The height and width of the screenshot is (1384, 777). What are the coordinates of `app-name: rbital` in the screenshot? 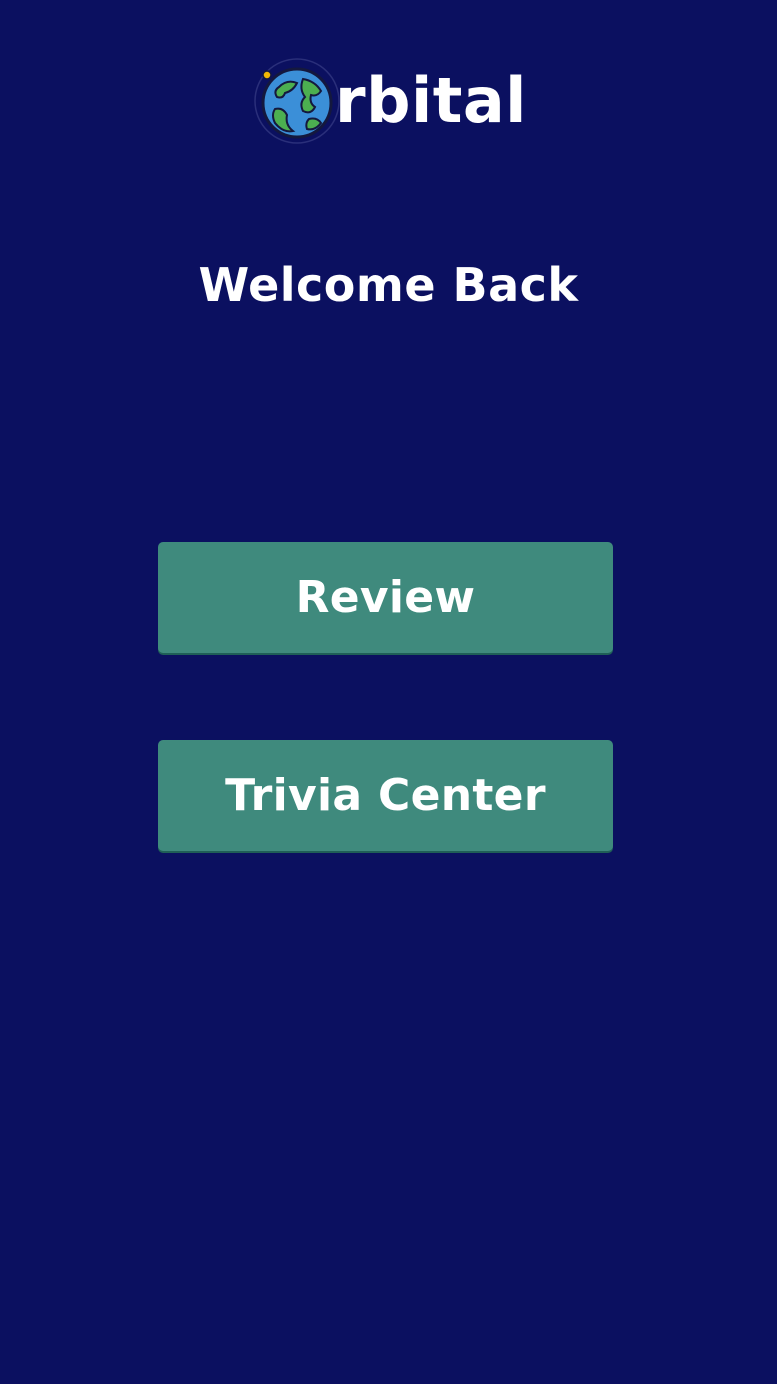 It's located at (431, 100).